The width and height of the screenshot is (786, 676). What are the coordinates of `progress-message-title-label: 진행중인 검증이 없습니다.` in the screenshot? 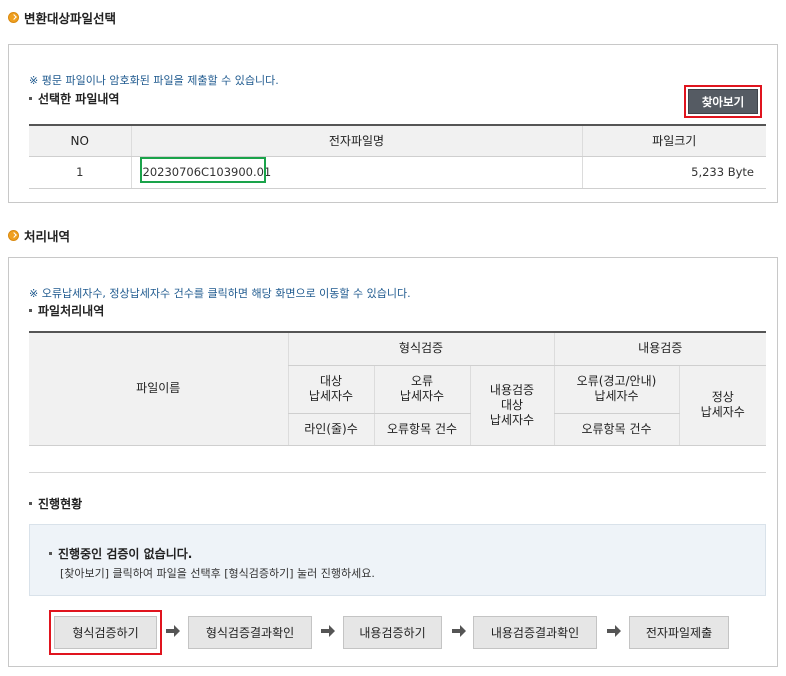 It's located at (125, 554).